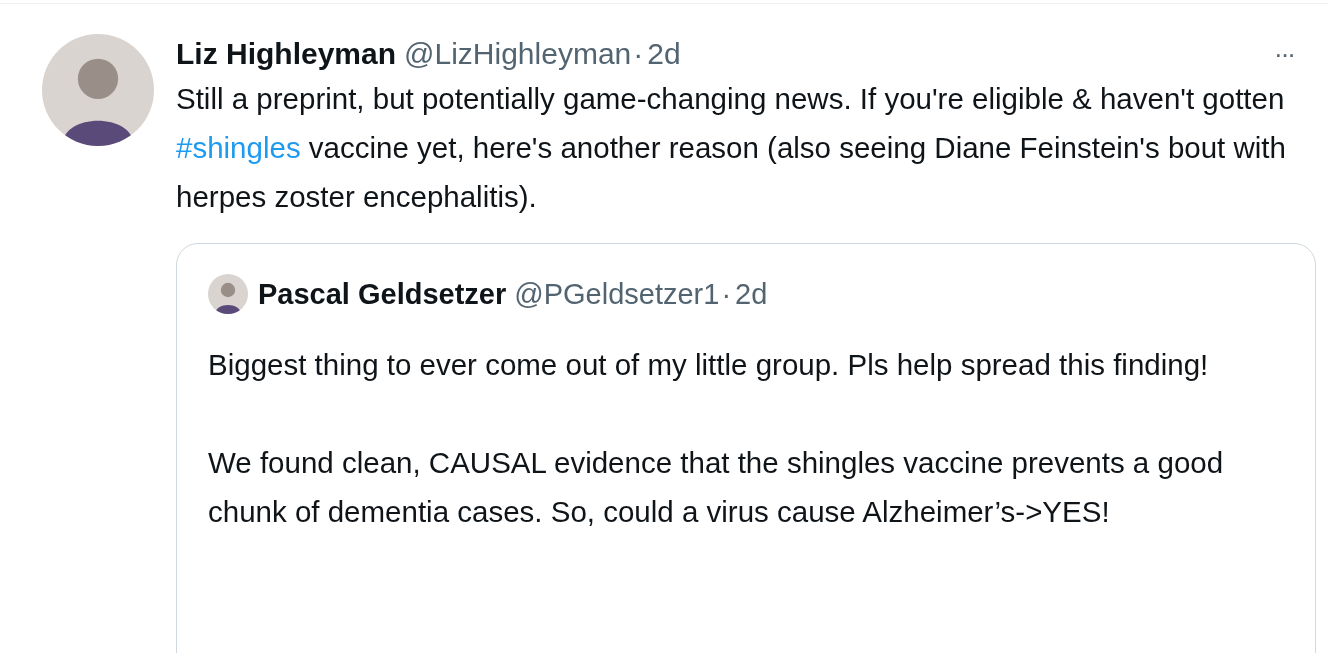 The width and height of the screenshot is (1328, 653). Describe the element at coordinates (382, 294) in the screenshot. I see `author-name: Pascal Geldsetzer` at that location.